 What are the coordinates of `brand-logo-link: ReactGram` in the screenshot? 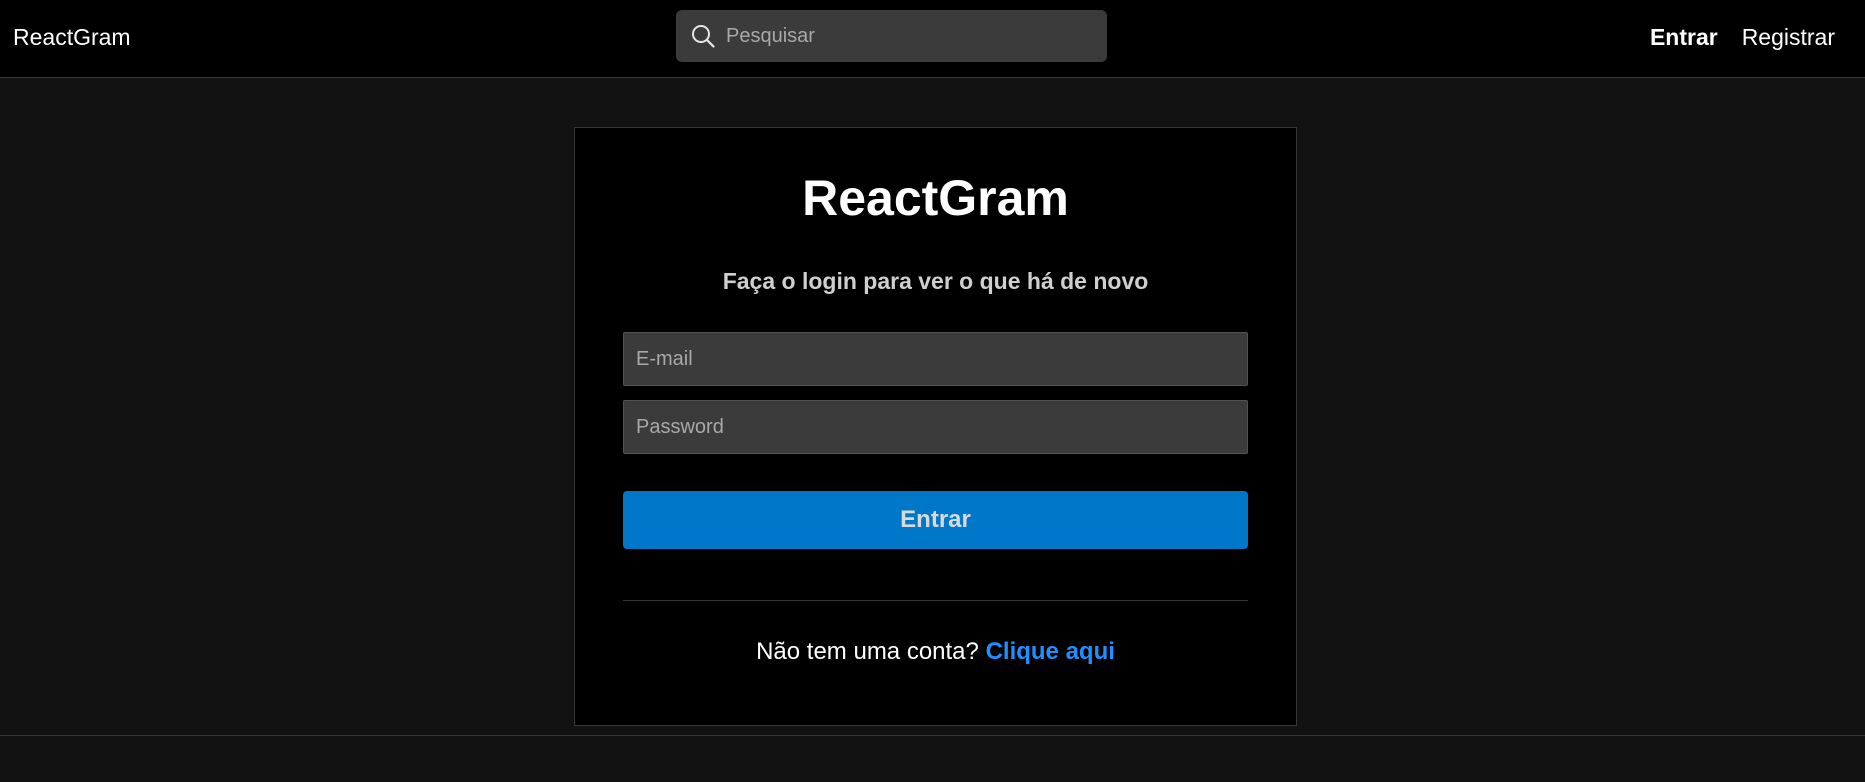 It's located at (72, 37).